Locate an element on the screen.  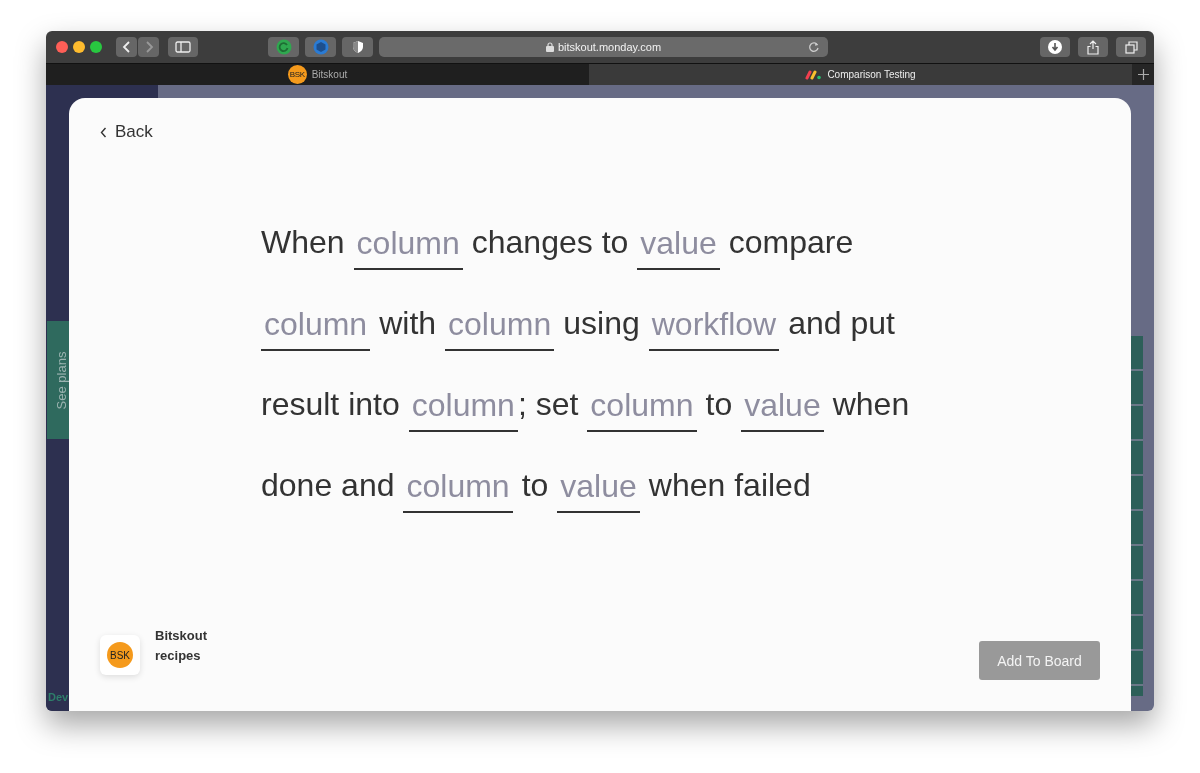
tab-title: Bitskout is located at coordinates (329, 74).